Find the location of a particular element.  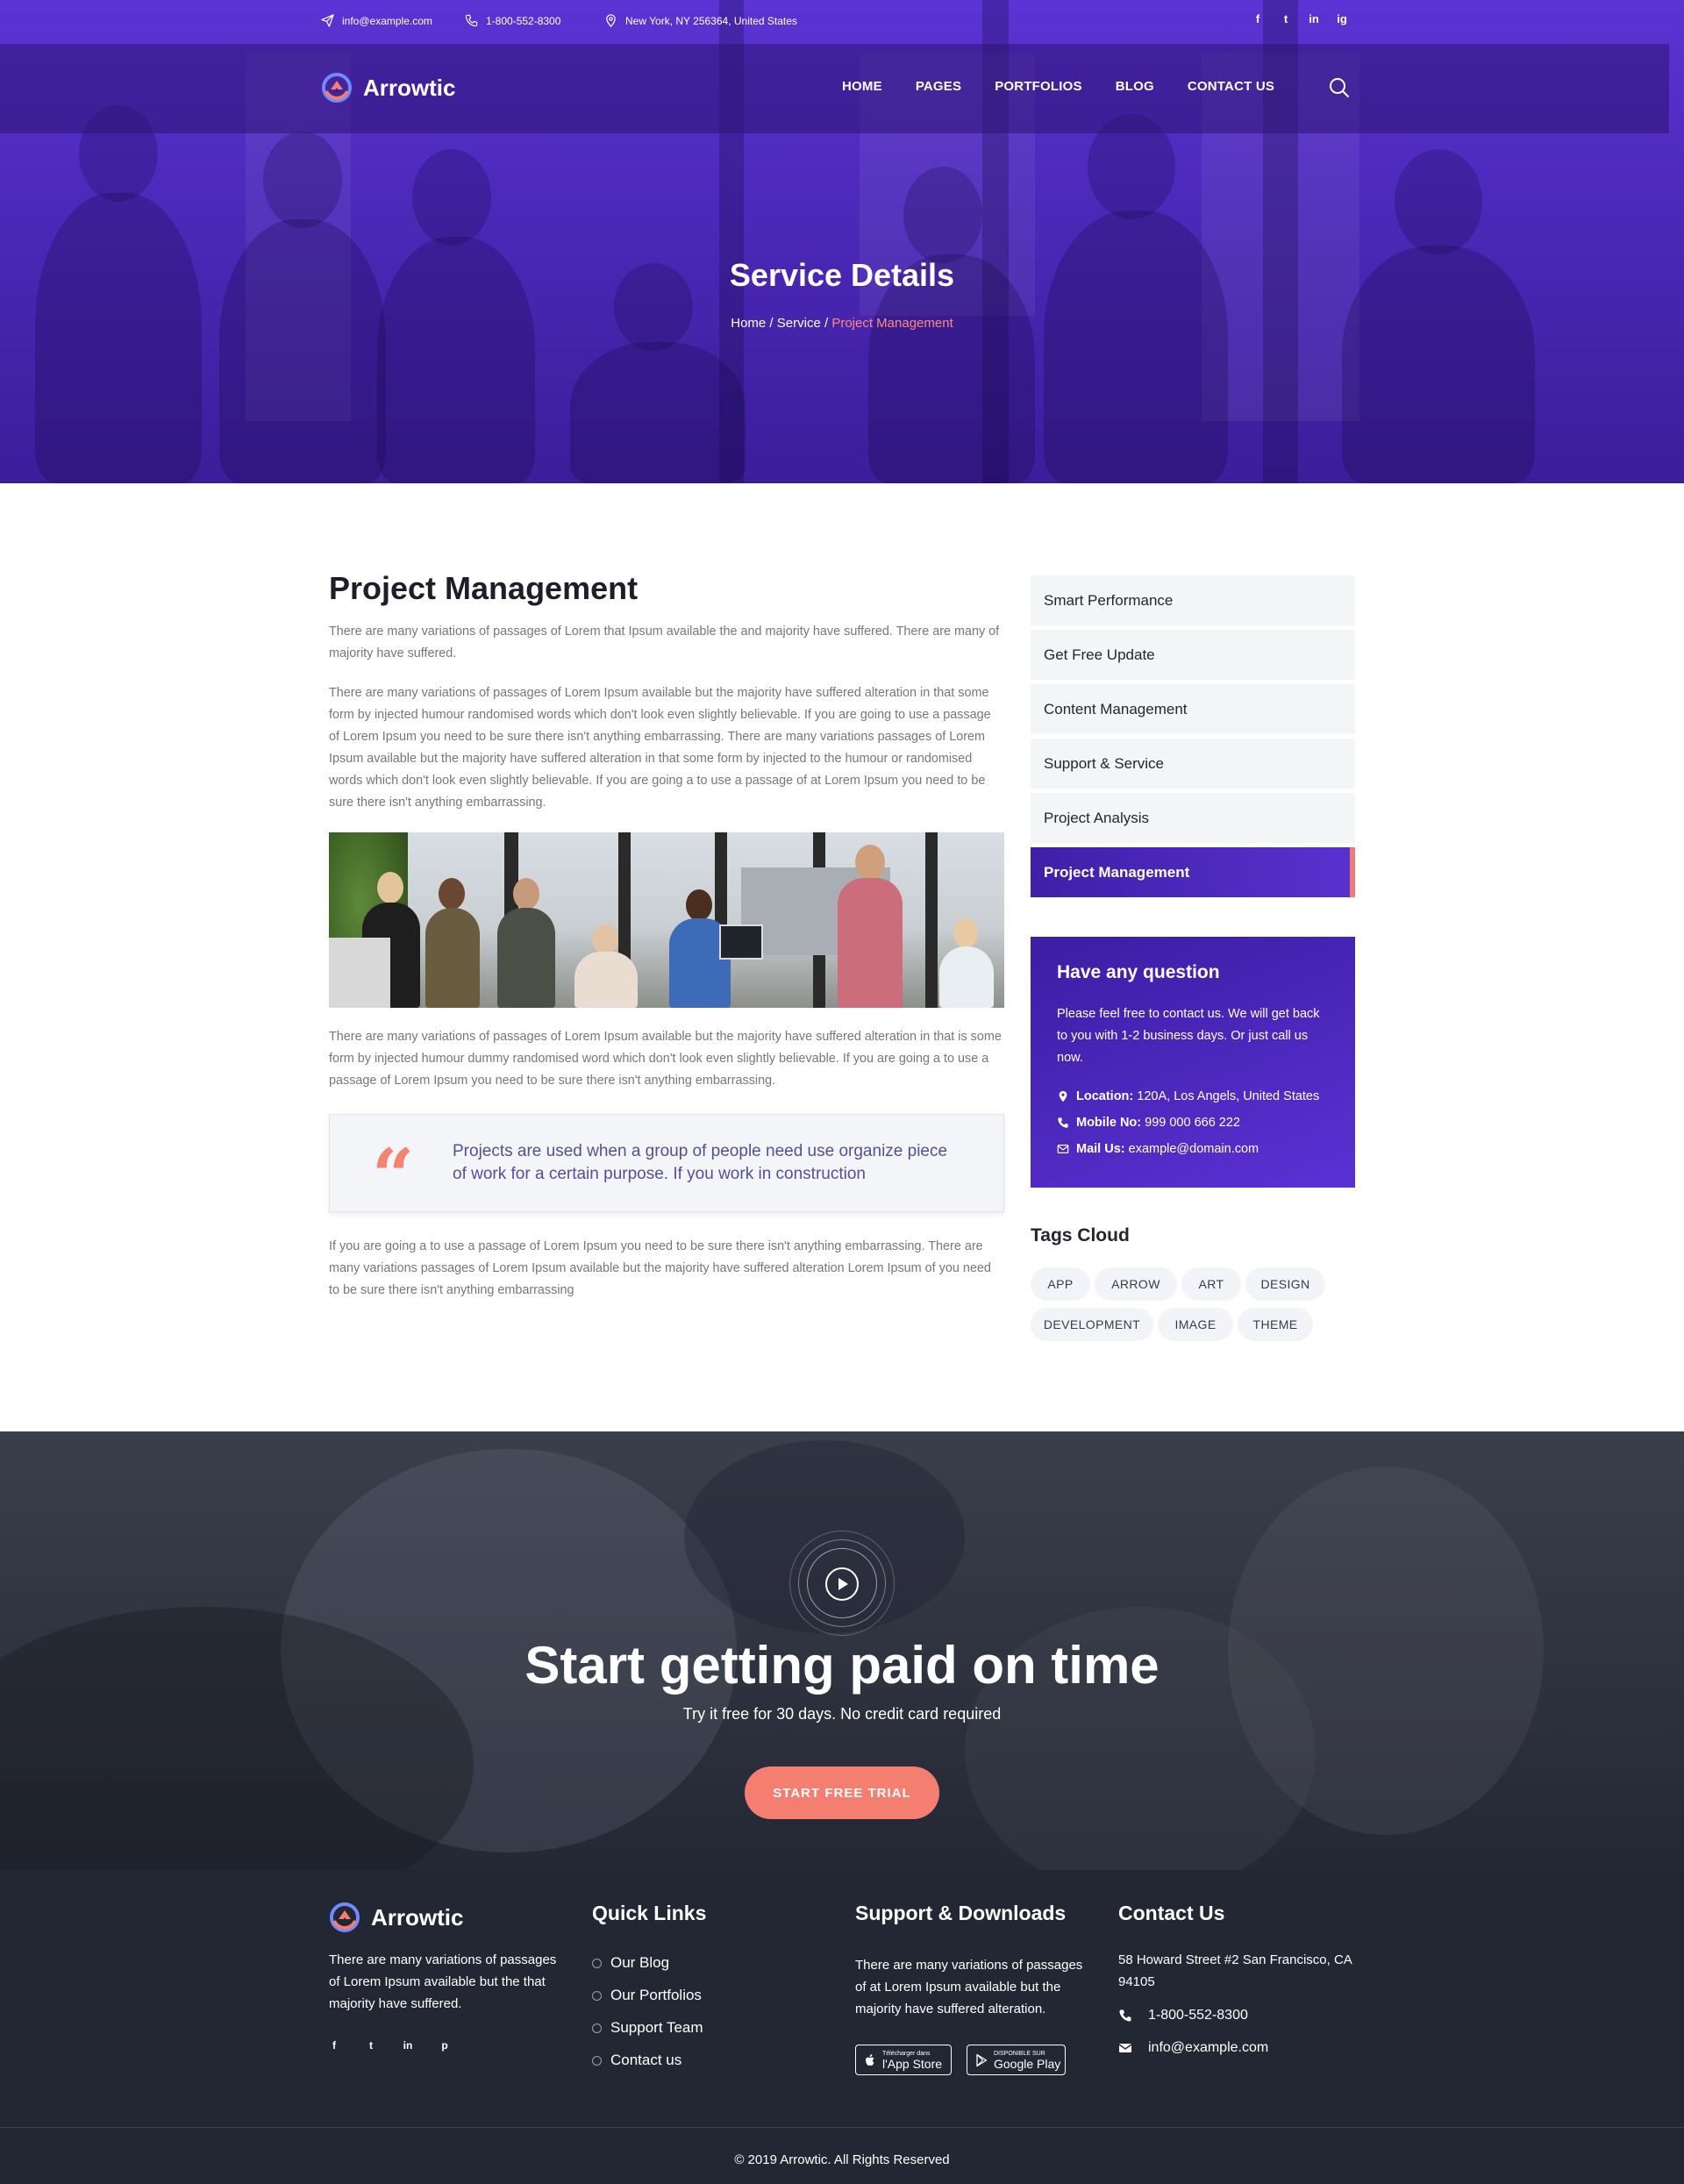

tag-art: ART is located at coordinates (1211, 1284).